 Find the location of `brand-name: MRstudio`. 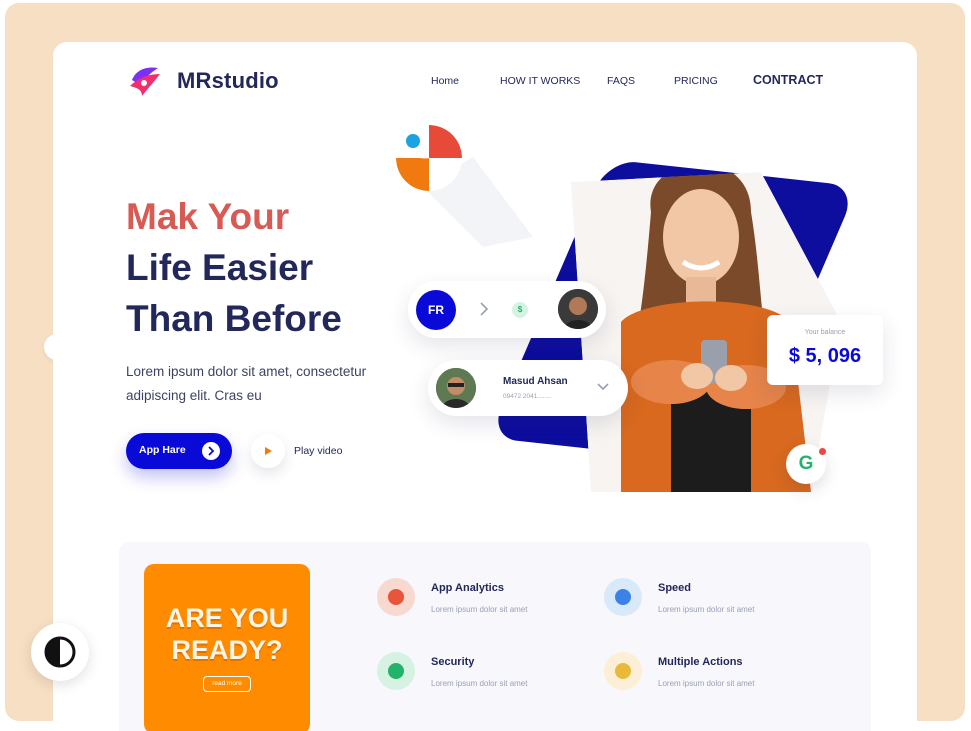

brand-name: MRstudio is located at coordinates (228, 81).